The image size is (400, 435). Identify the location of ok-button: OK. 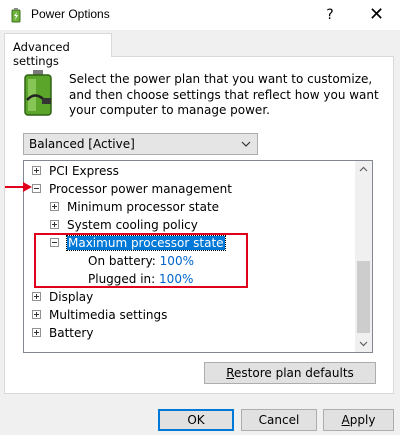
(196, 420).